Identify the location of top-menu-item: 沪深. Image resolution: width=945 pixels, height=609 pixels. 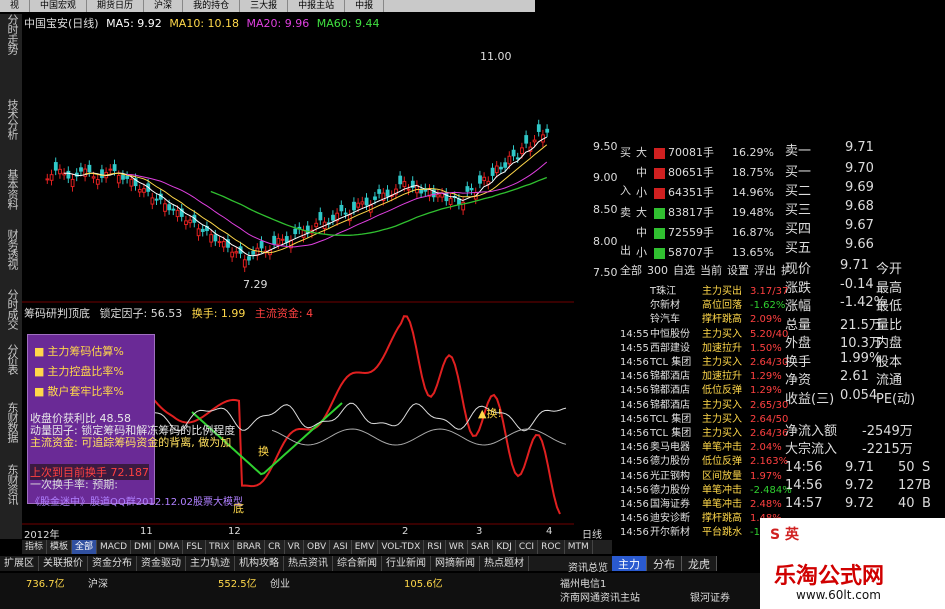
(164, 6).